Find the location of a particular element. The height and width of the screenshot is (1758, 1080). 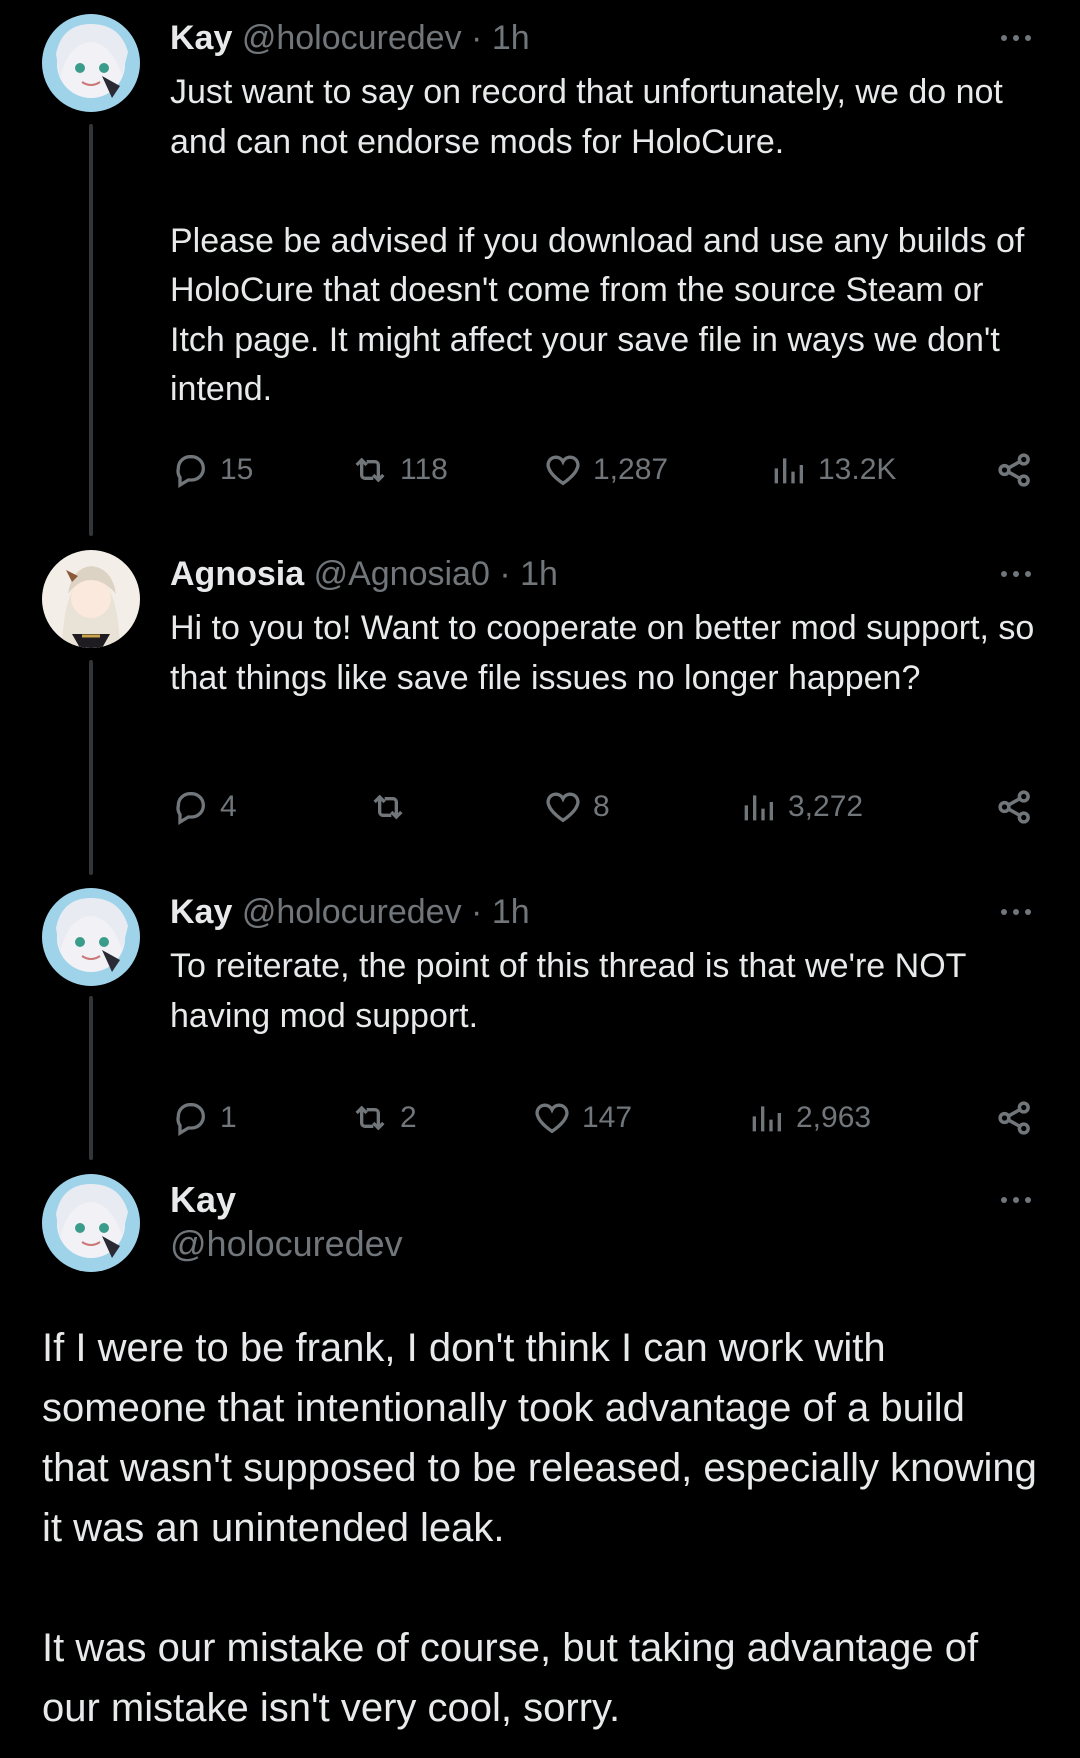

reply-button: 1 is located at coordinates (203, 1118).